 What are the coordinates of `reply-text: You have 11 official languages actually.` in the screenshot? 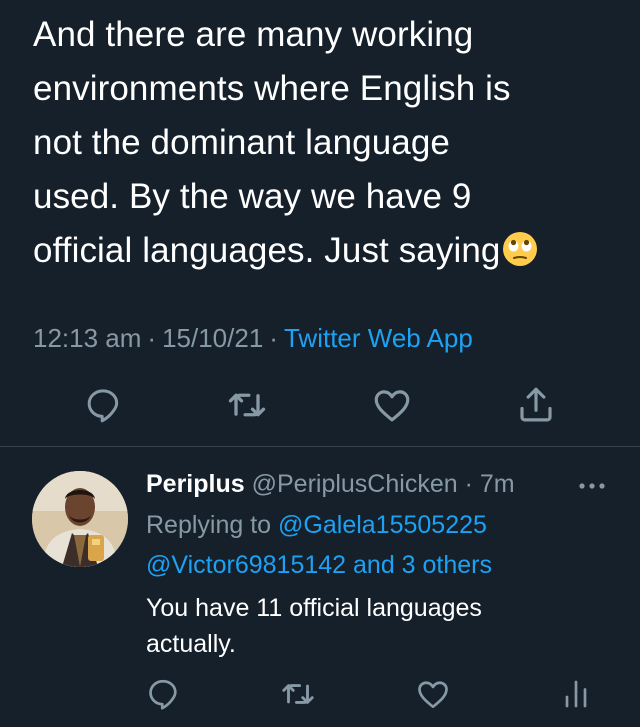 It's located at (381, 626).